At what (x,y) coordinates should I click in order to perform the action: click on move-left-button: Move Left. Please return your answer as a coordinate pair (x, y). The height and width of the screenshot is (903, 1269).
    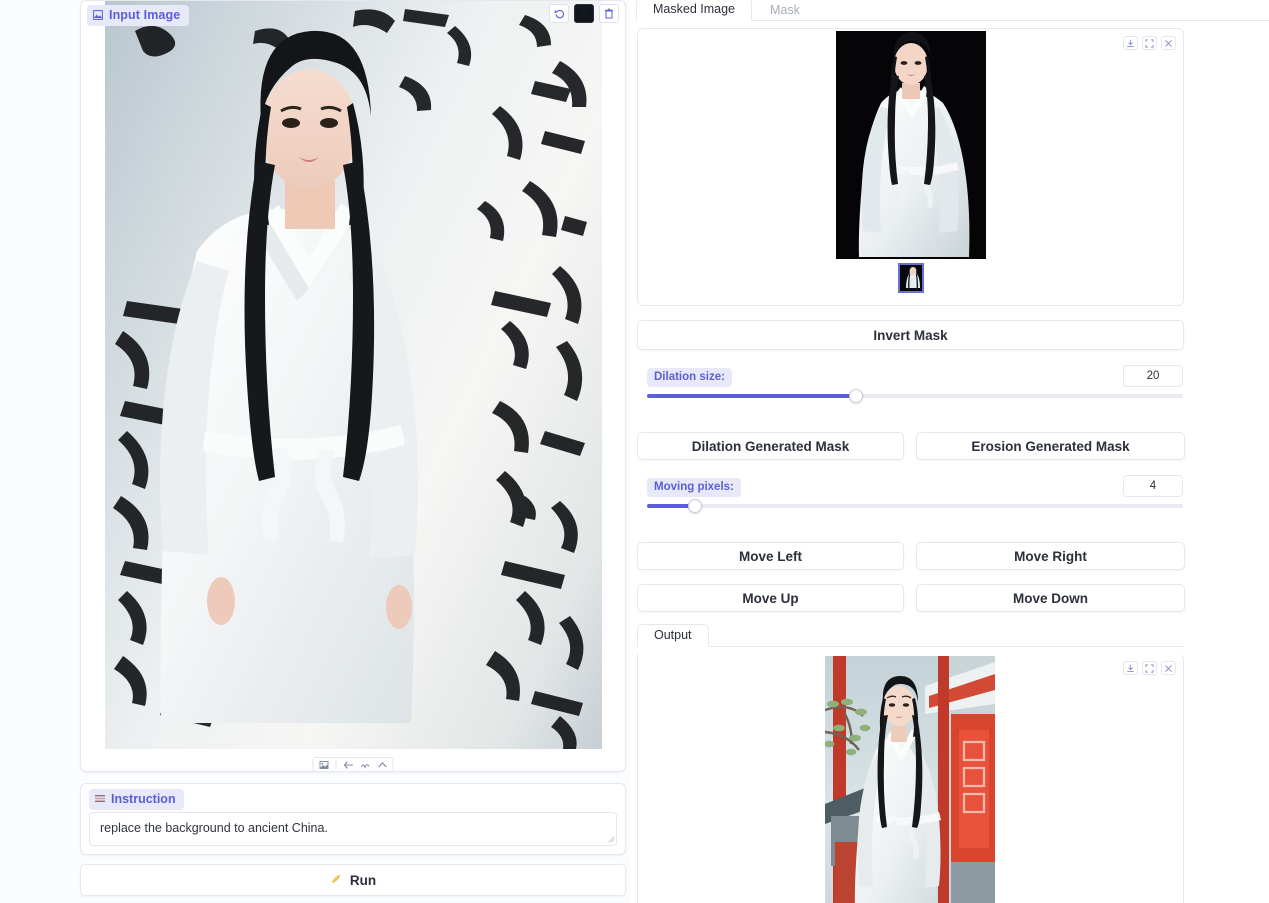
    Looking at the image, I should click on (770, 556).